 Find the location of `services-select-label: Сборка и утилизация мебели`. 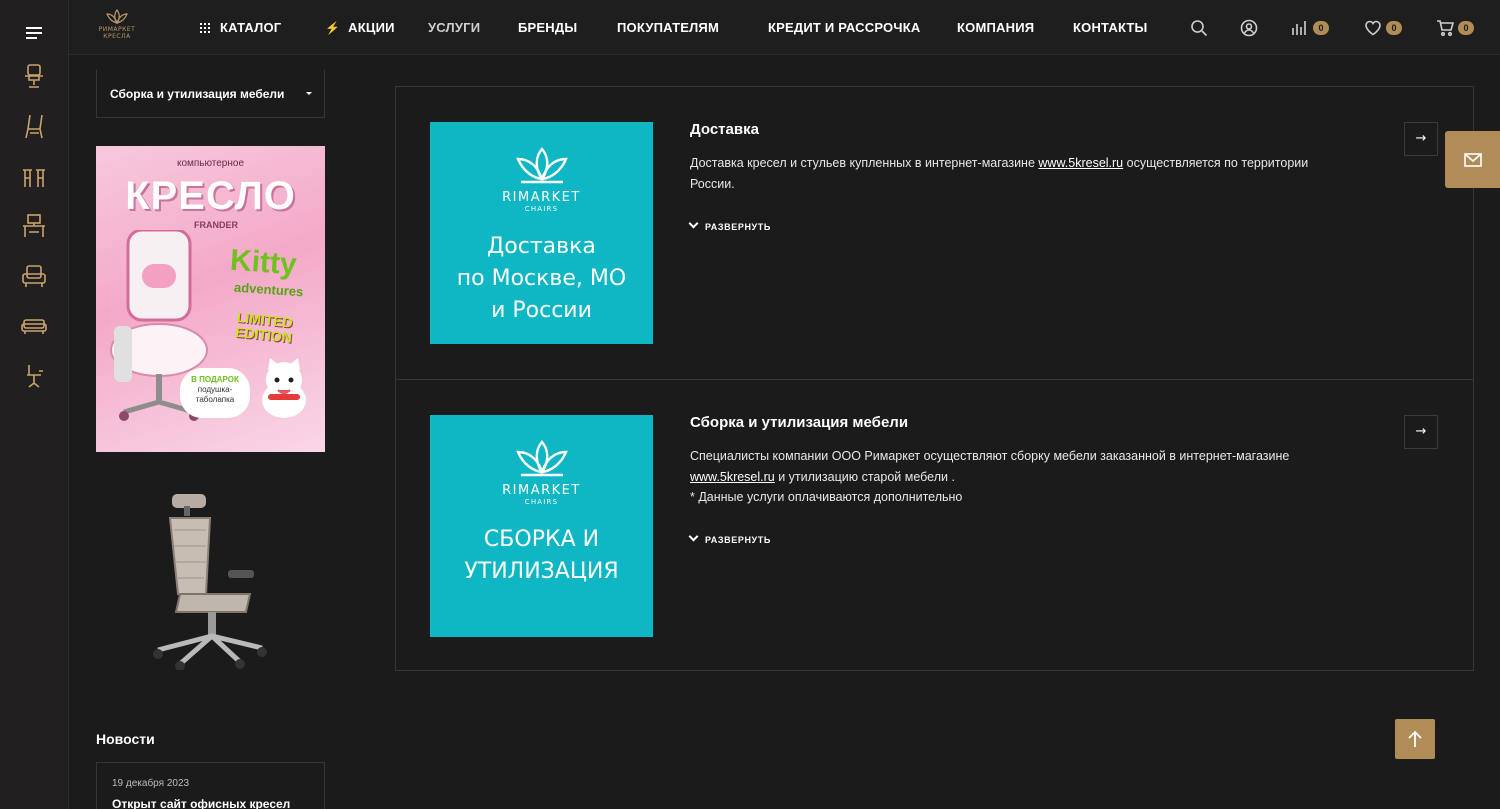

services-select-label: Сборка и утилизация мебели is located at coordinates (197, 94).